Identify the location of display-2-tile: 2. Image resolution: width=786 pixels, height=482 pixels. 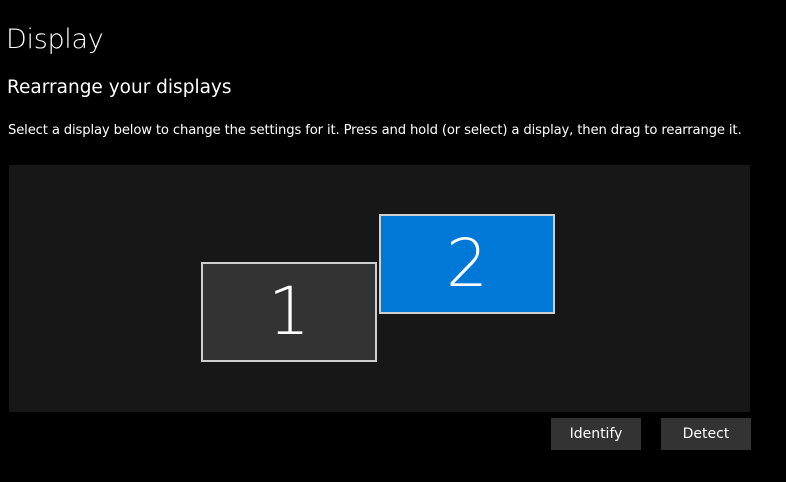
(467, 264).